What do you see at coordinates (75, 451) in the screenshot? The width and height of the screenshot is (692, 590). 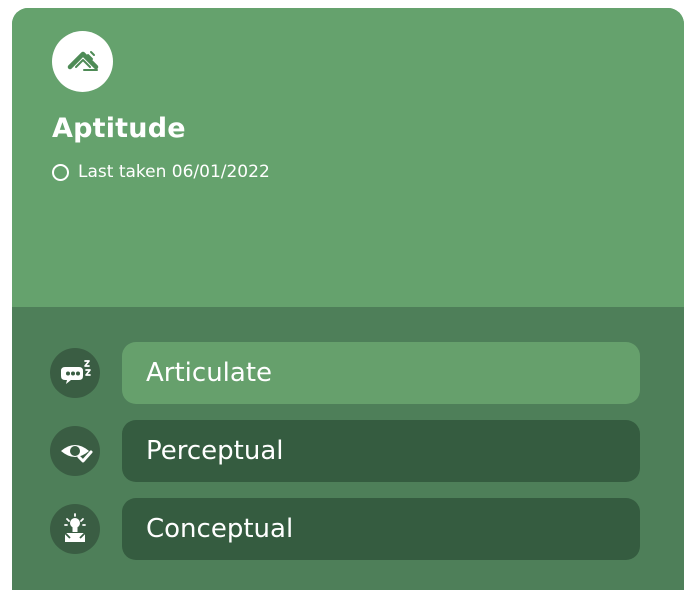 I see `eye-check-icon` at bounding box center [75, 451].